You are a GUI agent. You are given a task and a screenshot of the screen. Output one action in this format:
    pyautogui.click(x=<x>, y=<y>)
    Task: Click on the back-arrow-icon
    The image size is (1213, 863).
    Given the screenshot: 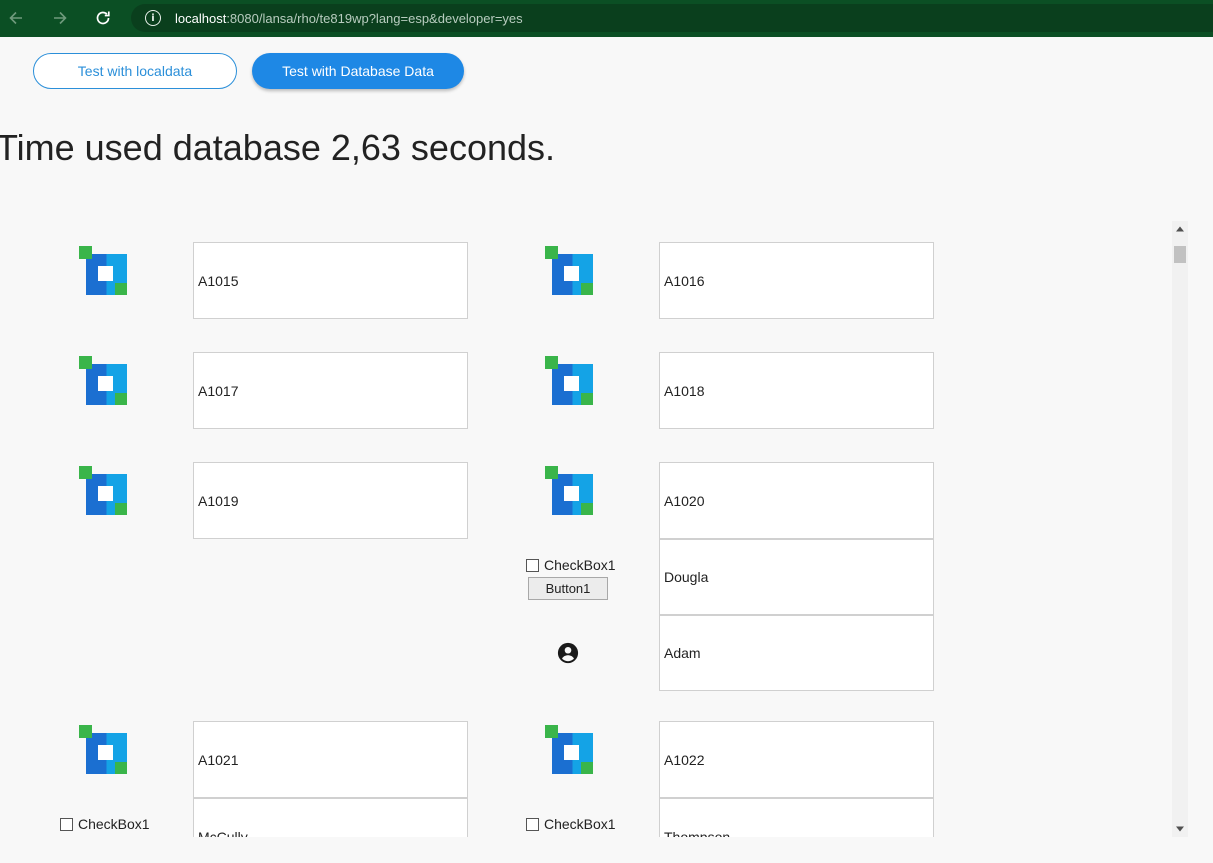 What is the action you would take?
    pyautogui.click(x=16, y=18)
    